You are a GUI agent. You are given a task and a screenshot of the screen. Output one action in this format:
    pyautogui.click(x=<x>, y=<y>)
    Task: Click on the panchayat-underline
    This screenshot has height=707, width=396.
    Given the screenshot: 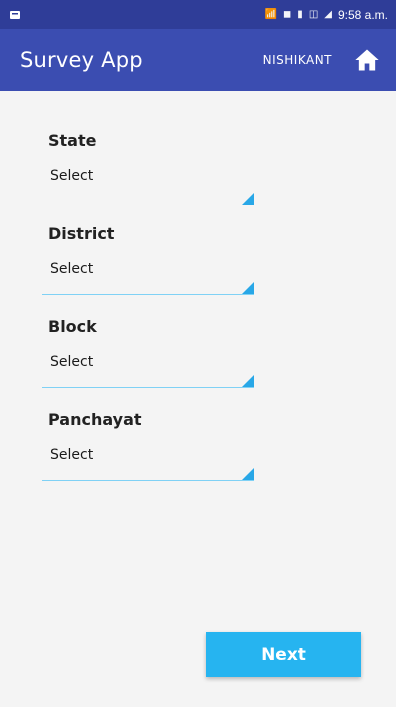 What is the action you would take?
    pyautogui.click(x=148, y=480)
    